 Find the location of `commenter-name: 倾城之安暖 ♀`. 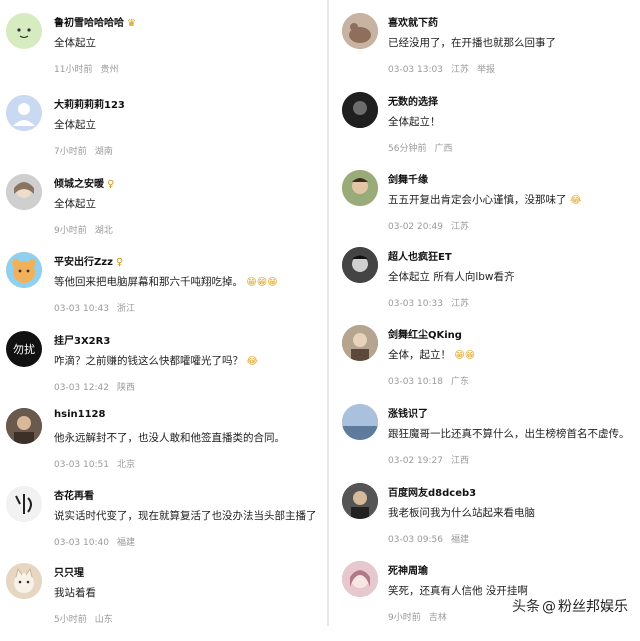

commenter-name: 倾城之安暖 ♀ is located at coordinates (84, 182).